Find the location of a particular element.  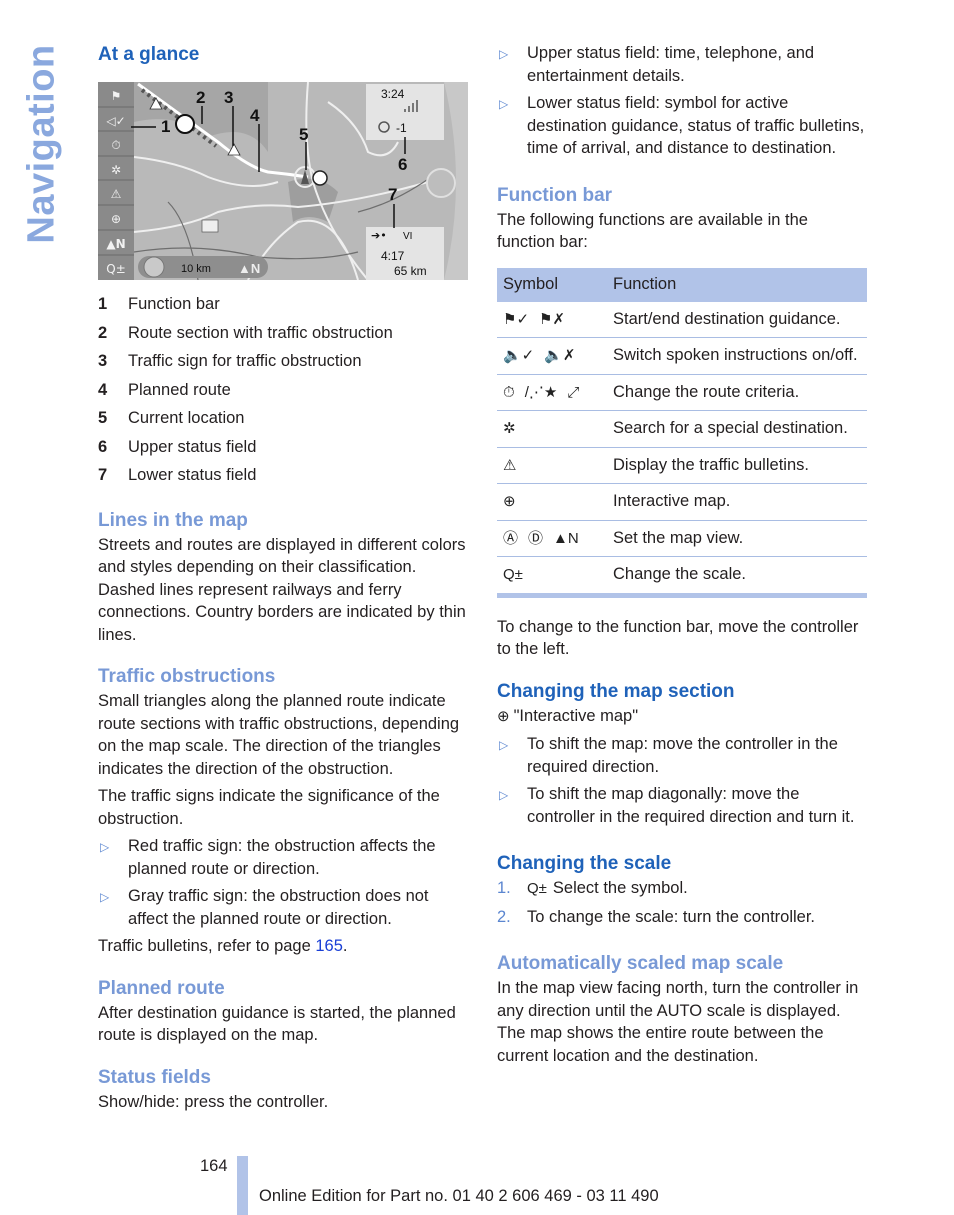

heading-lines-in-map: Lines in the map is located at coordinates (173, 520).